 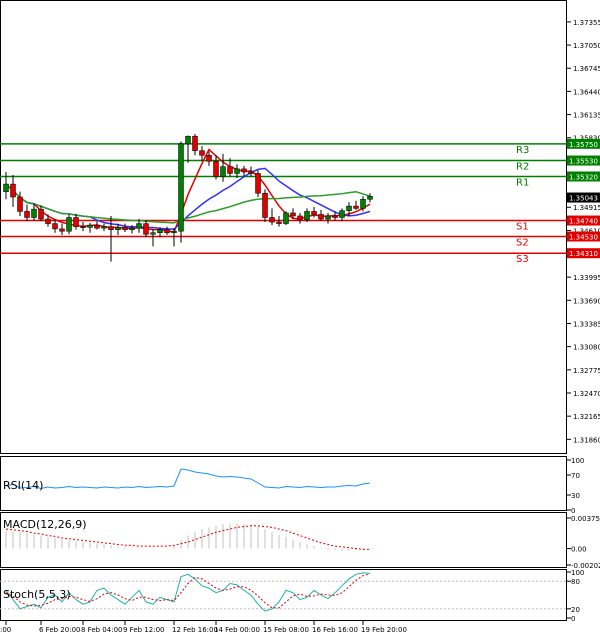 I want to click on rsi-tick-label: 0, so click(x=573, y=511).